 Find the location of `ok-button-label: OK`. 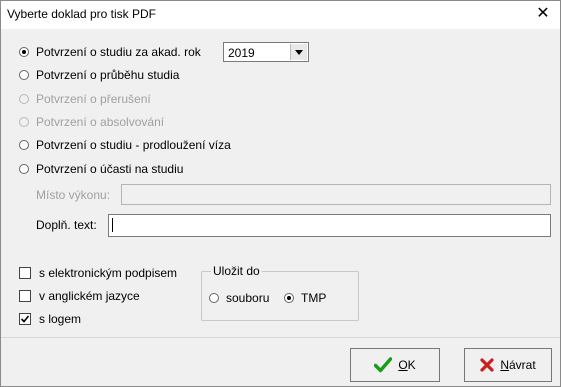

ok-button-label: OK is located at coordinates (407, 365).